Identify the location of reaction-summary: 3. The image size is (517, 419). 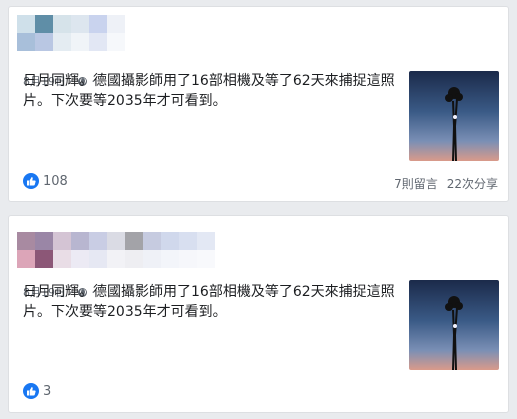
(37, 391).